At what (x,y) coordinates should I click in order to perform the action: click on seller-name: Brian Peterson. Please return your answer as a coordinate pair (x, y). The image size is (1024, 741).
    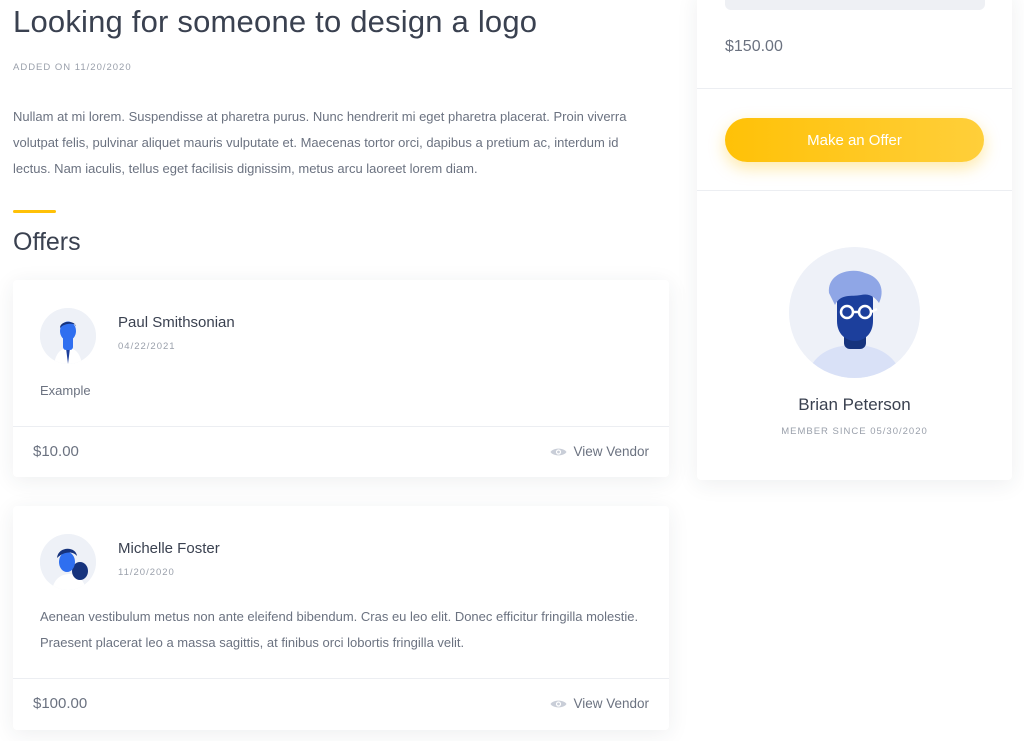
    Looking at the image, I should click on (854, 404).